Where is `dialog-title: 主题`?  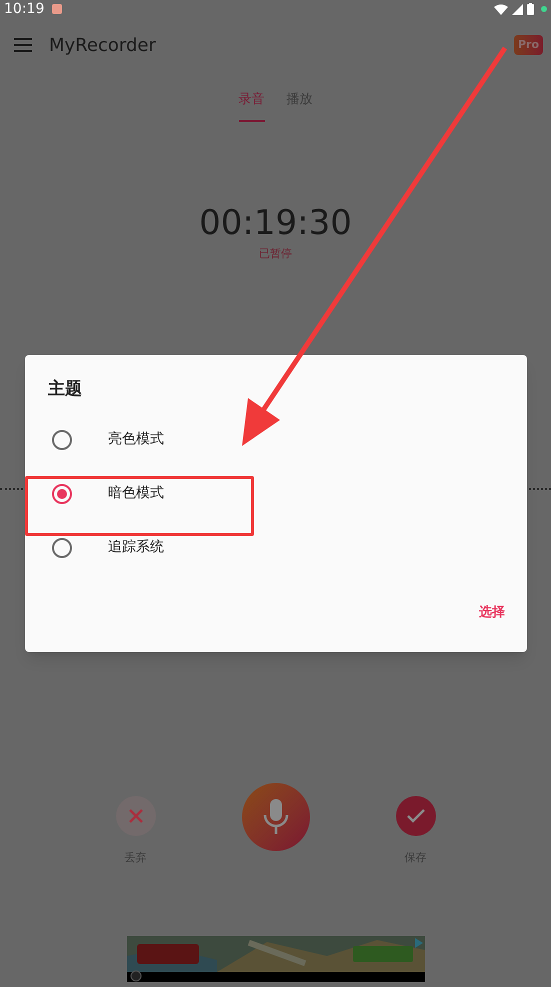 dialog-title: 主题 is located at coordinates (65, 389).